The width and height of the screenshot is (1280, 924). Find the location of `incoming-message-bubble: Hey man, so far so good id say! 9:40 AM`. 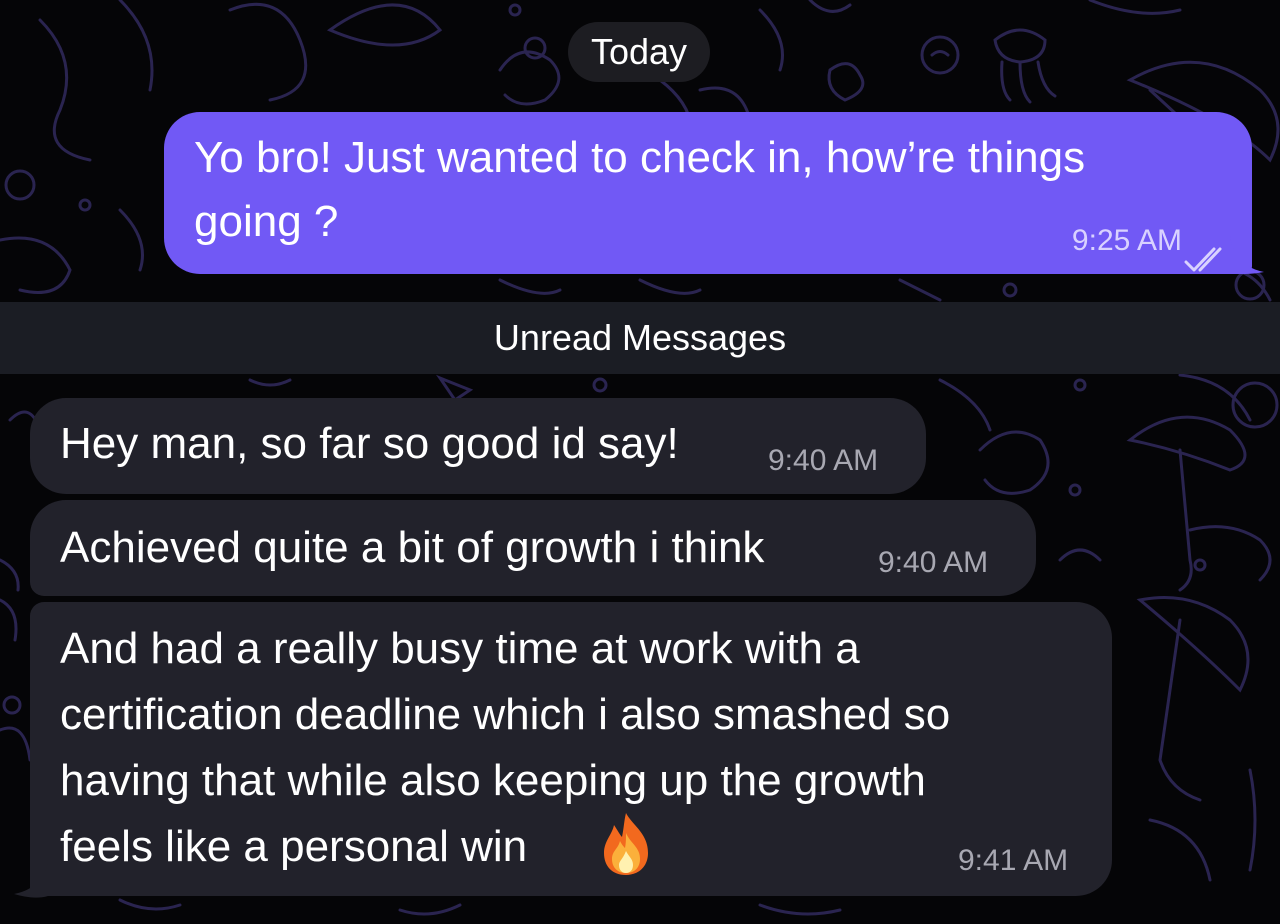

incoming-message-bubble: Hey man, so far so good id say! 9:40 AM is located at coordinates (478, 446).